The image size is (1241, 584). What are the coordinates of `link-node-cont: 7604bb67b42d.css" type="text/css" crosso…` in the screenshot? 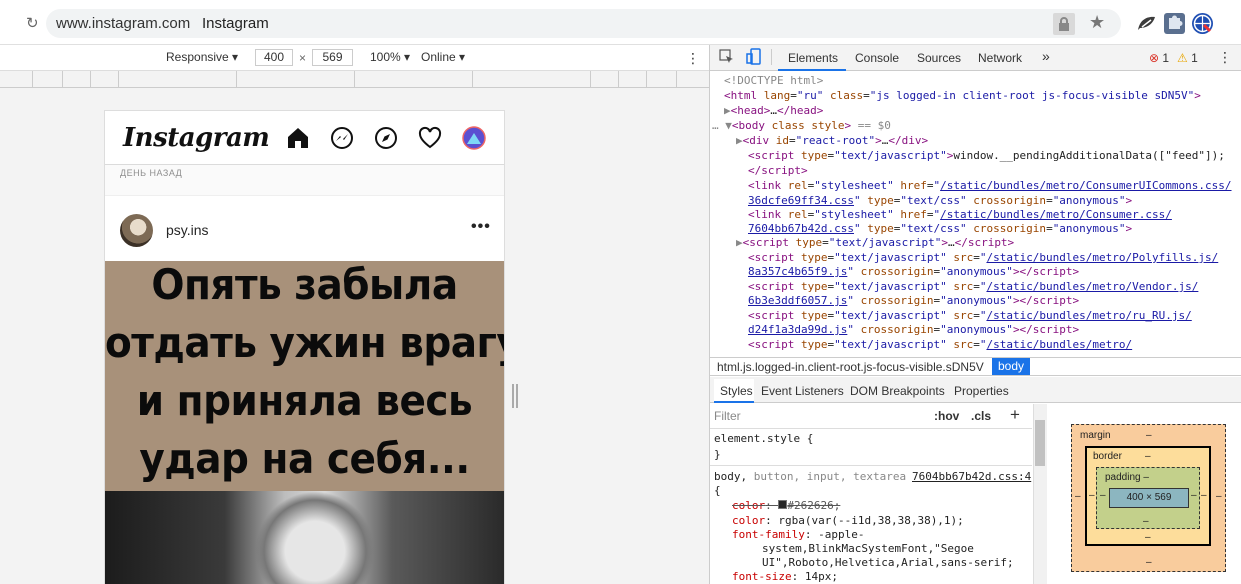 It's located at (940, 229).